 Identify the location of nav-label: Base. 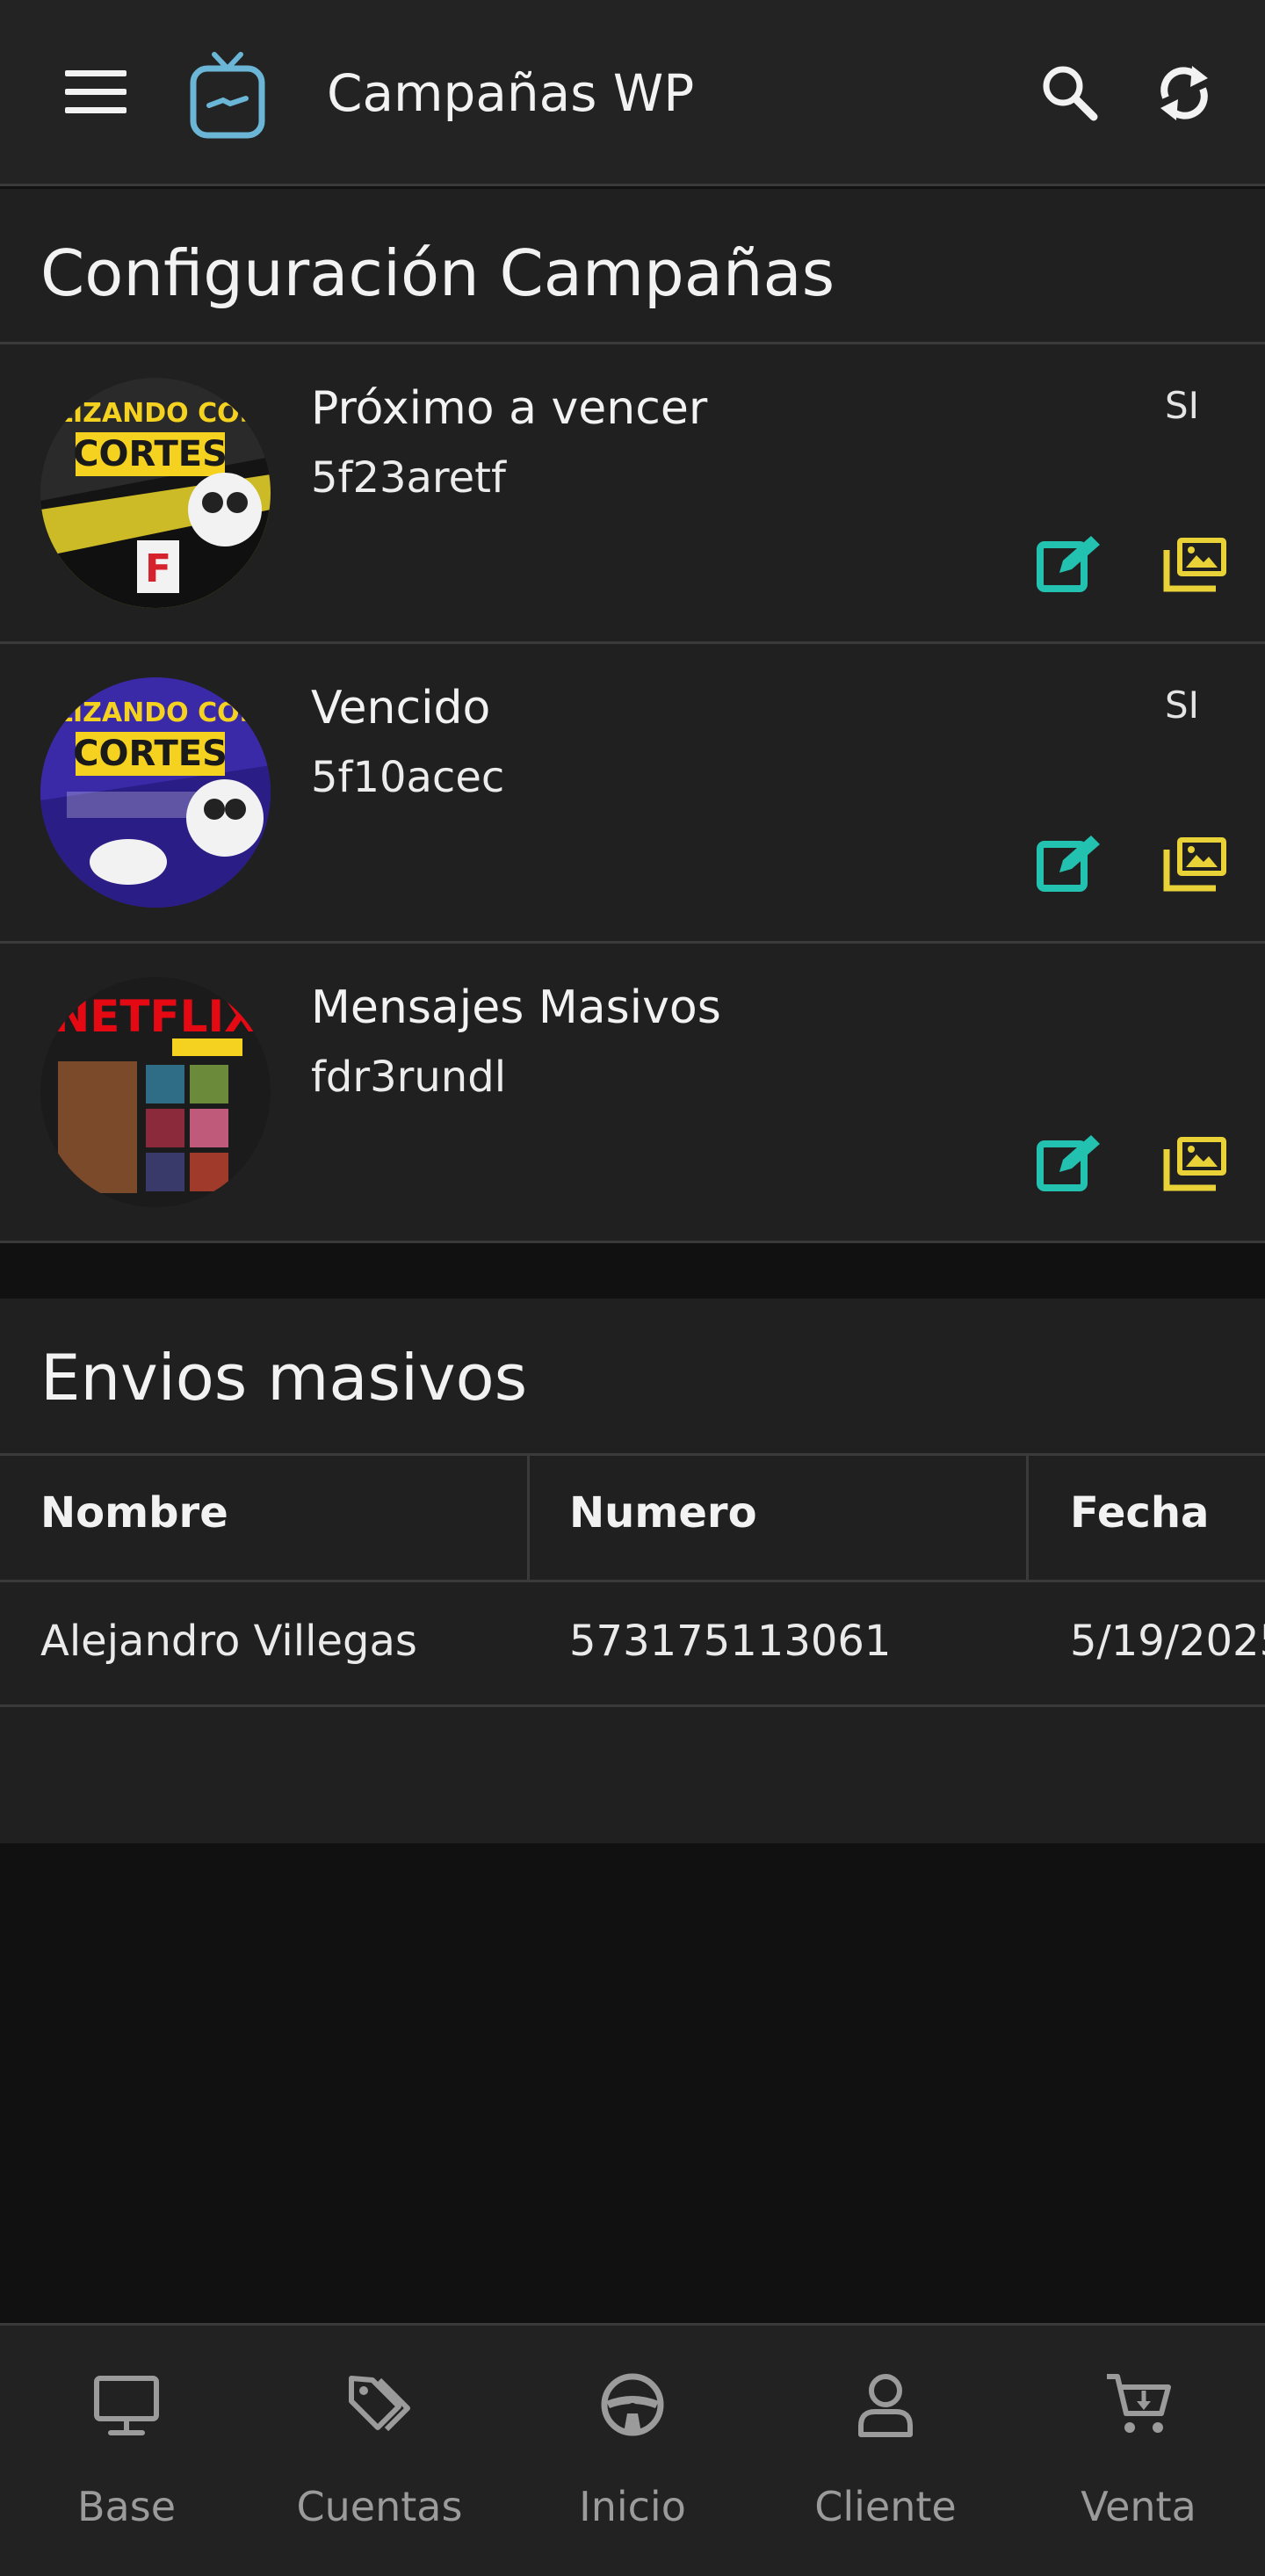
(126, 2506).